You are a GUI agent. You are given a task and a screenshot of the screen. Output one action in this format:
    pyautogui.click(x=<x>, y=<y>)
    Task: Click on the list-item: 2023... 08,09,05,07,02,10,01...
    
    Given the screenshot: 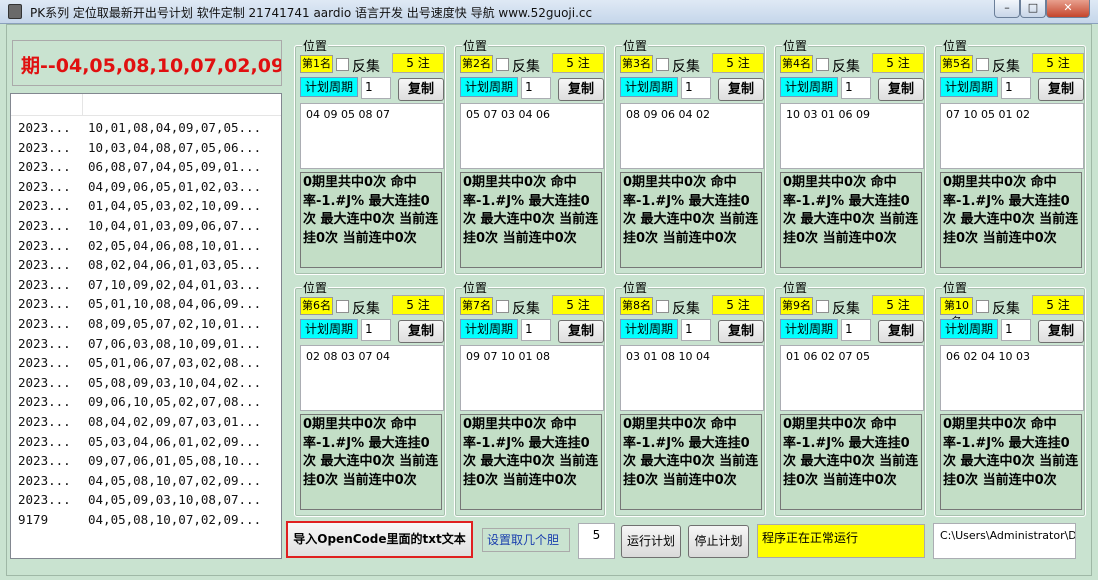 What is the action you would take?
    pyautogui.click(x=146, y=326)
    